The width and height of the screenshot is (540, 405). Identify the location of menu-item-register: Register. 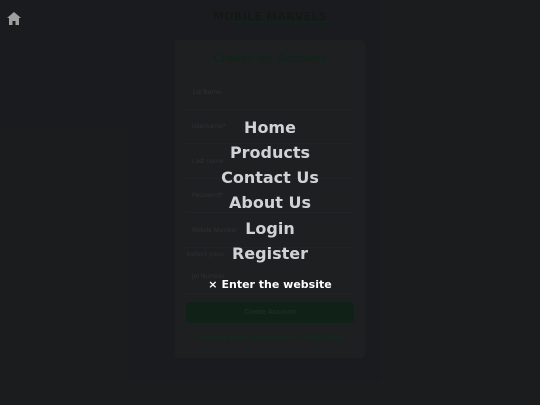
(270, 253).